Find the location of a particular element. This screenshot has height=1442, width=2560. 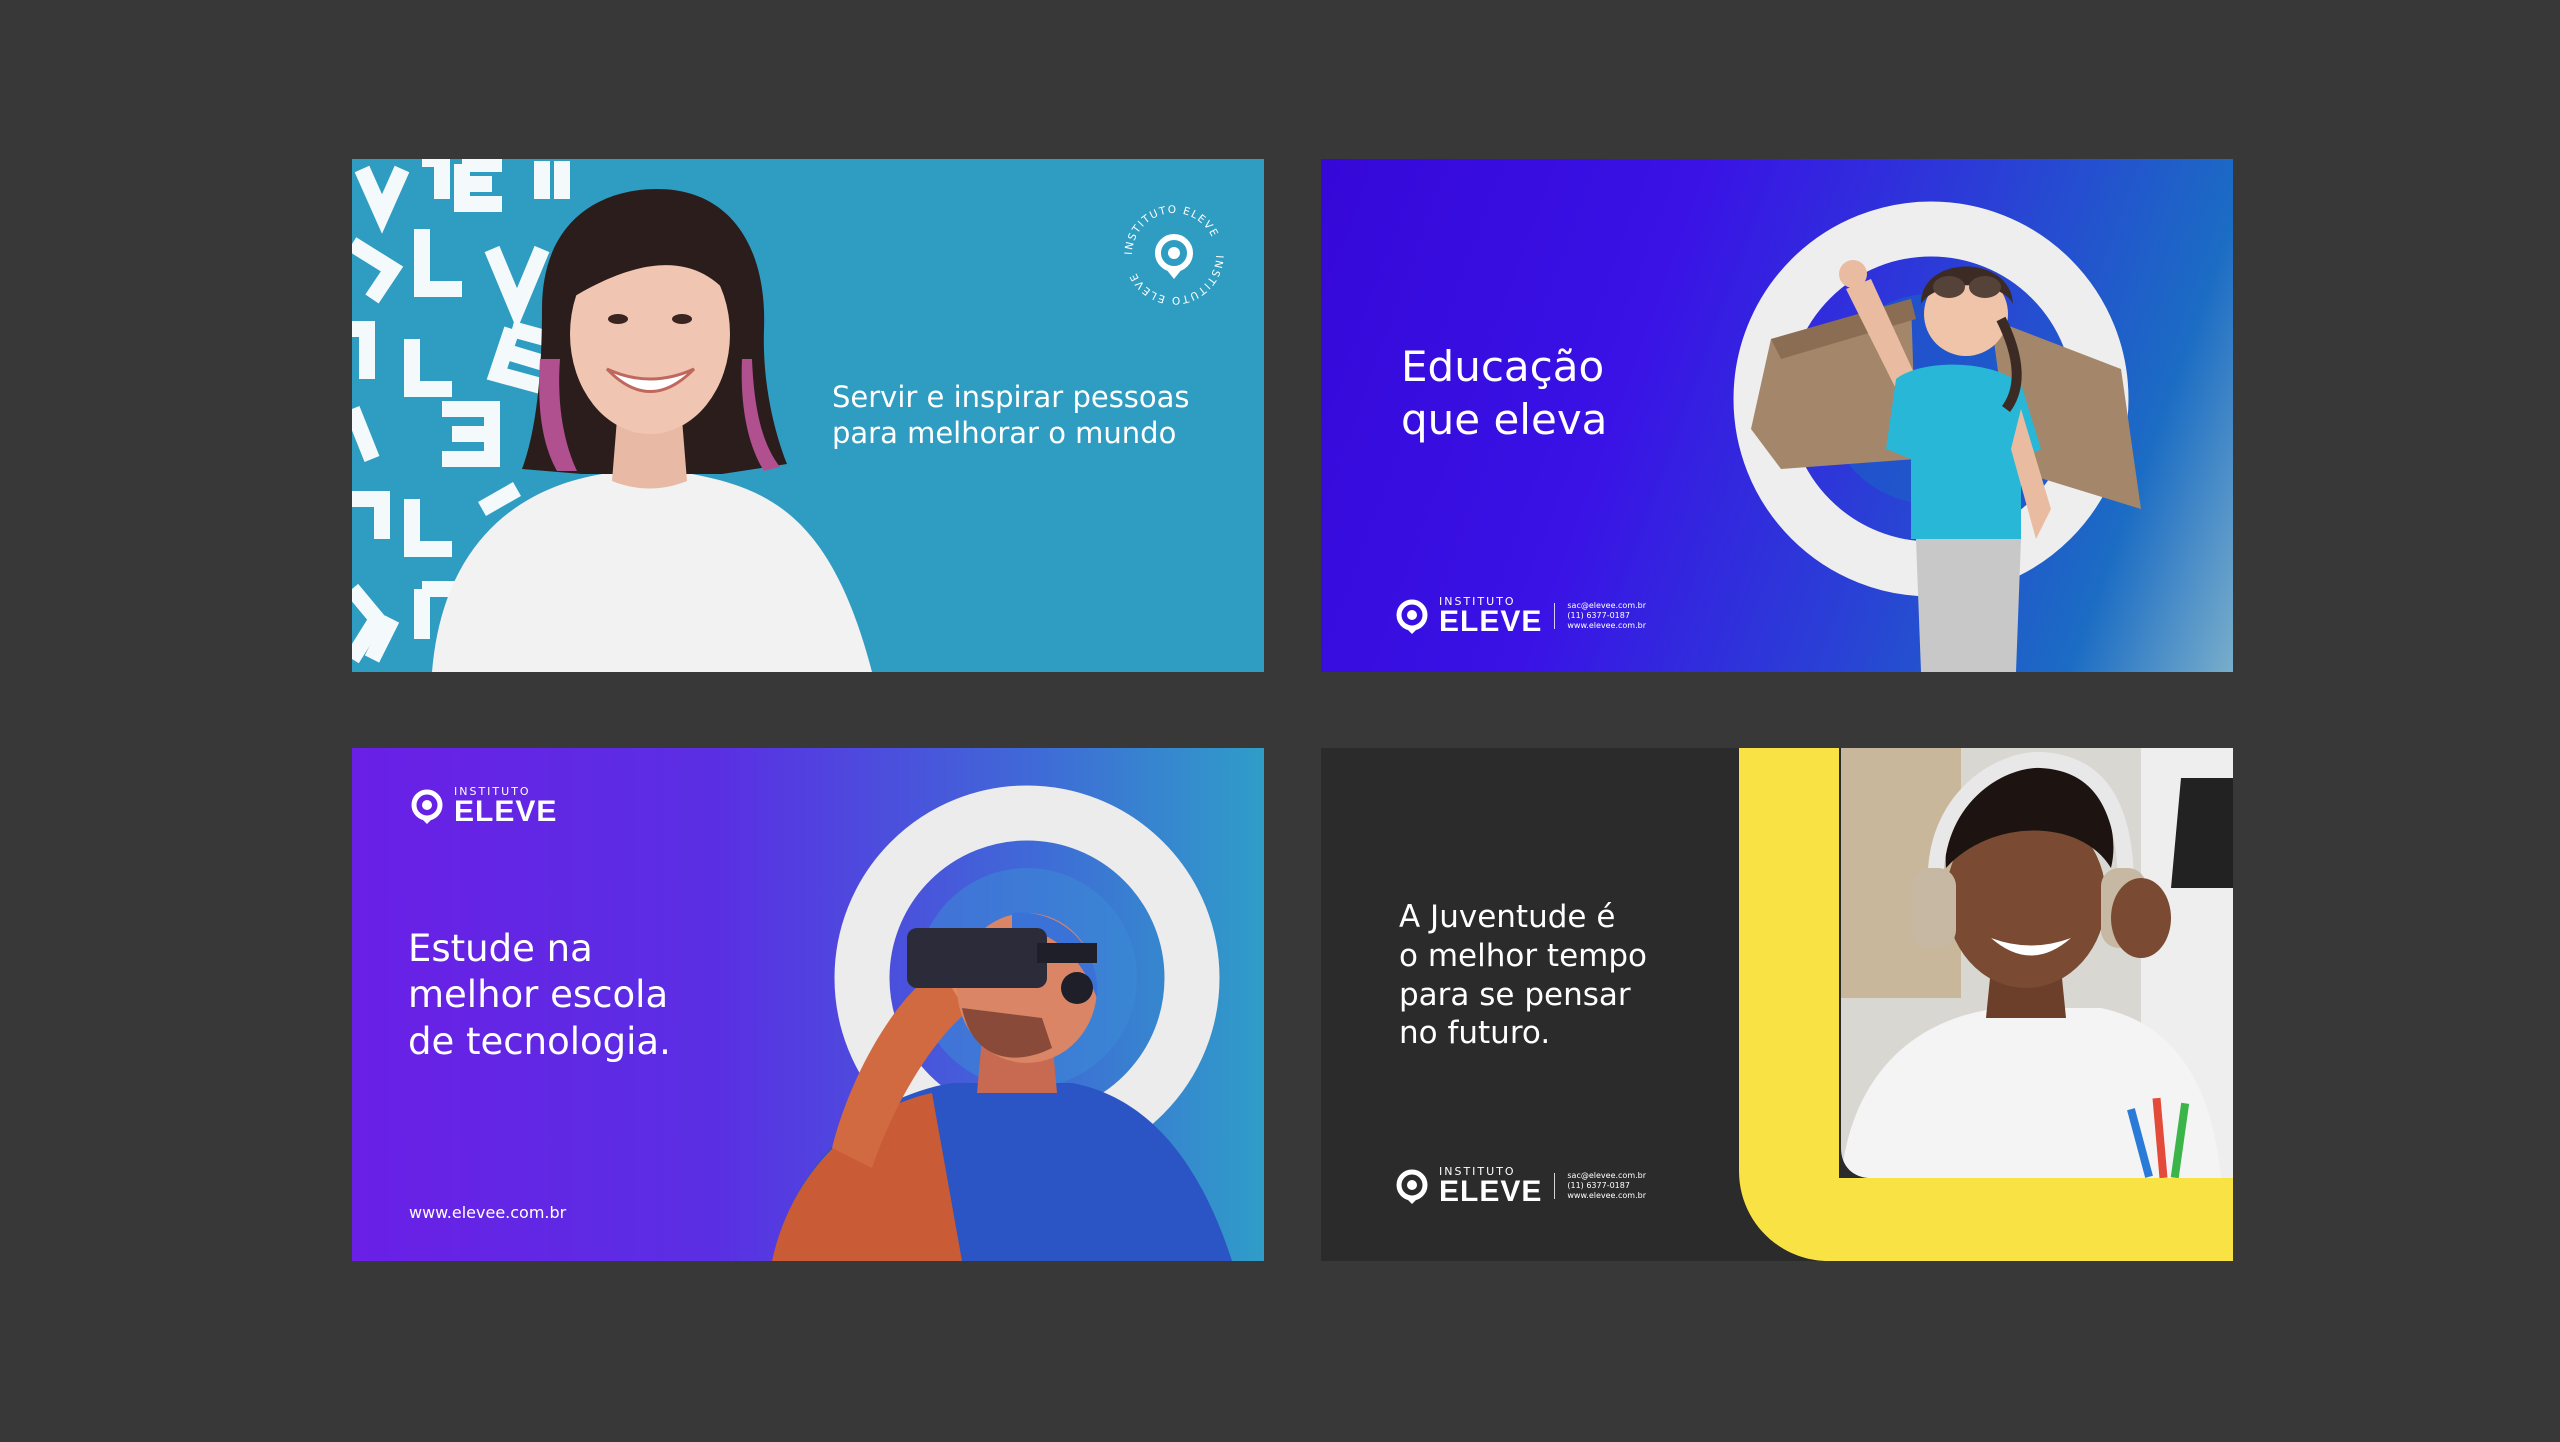

headline-line: de tecnologia. is located at coordinates (539, 1041).